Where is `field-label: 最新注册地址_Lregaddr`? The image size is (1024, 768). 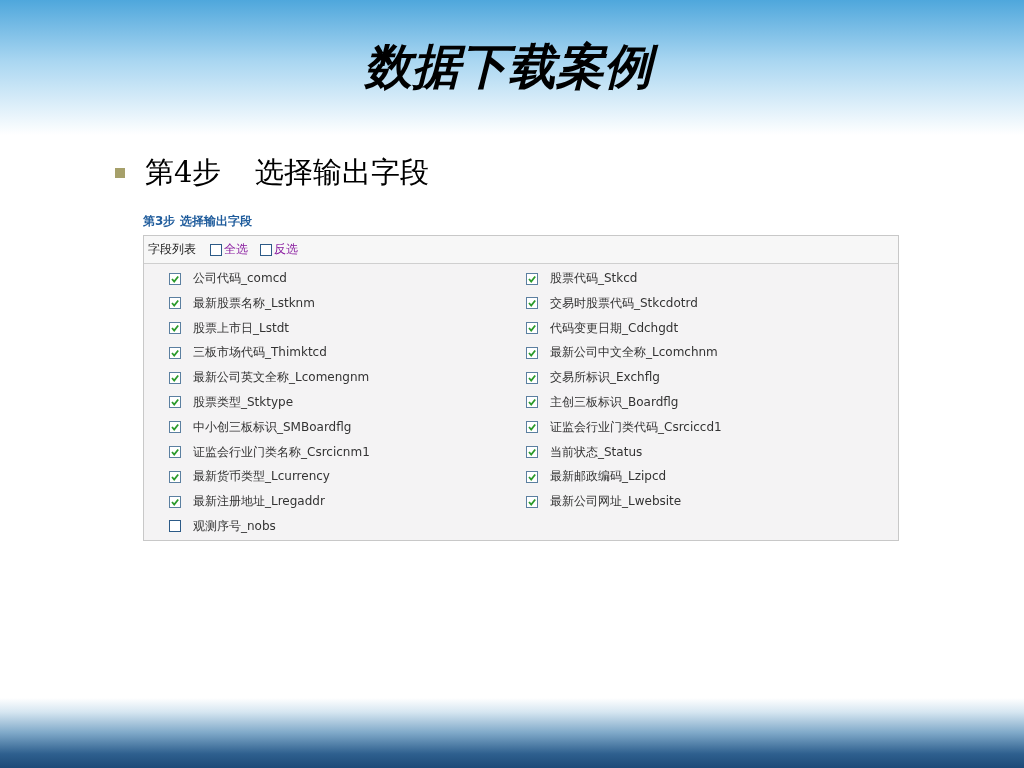 field-label: 最新注册地址_Lregaddr is located at coordinates (259, 502).